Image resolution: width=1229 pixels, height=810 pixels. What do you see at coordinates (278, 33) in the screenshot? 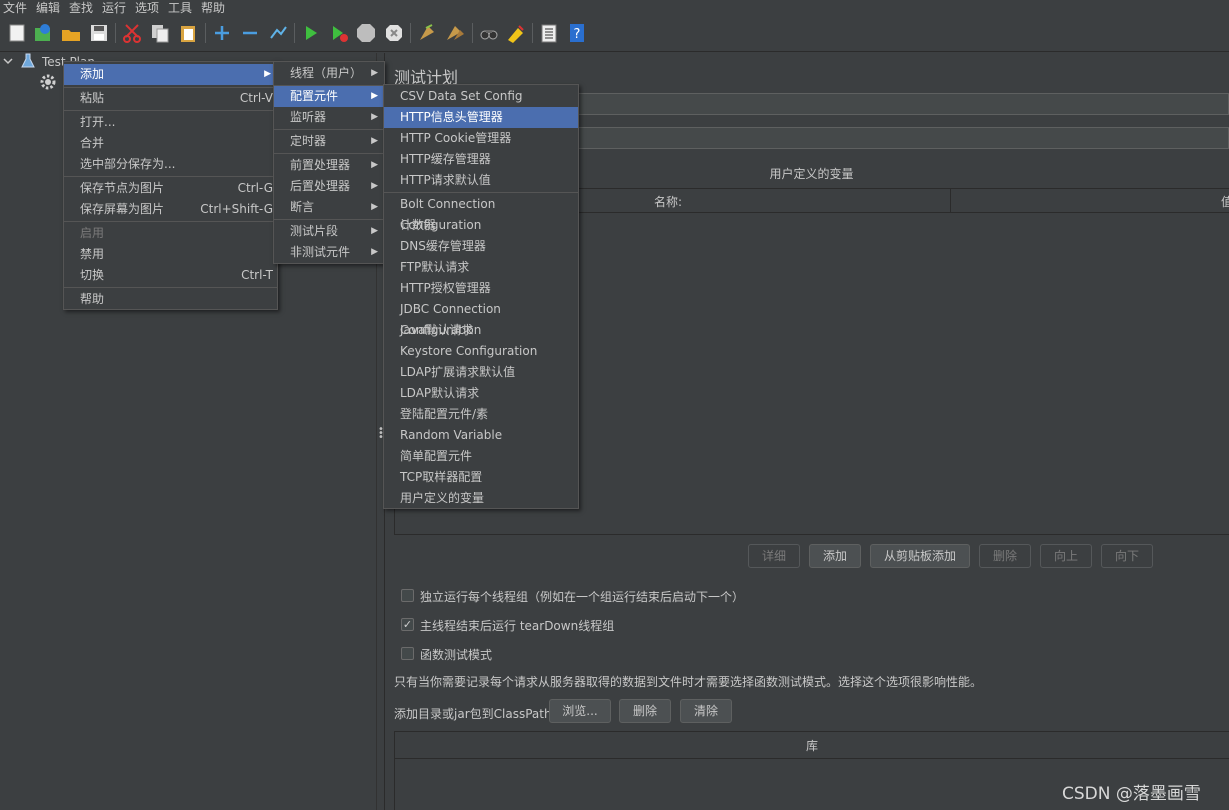
I see `toggle-icon` at bounding box center [278, 33].